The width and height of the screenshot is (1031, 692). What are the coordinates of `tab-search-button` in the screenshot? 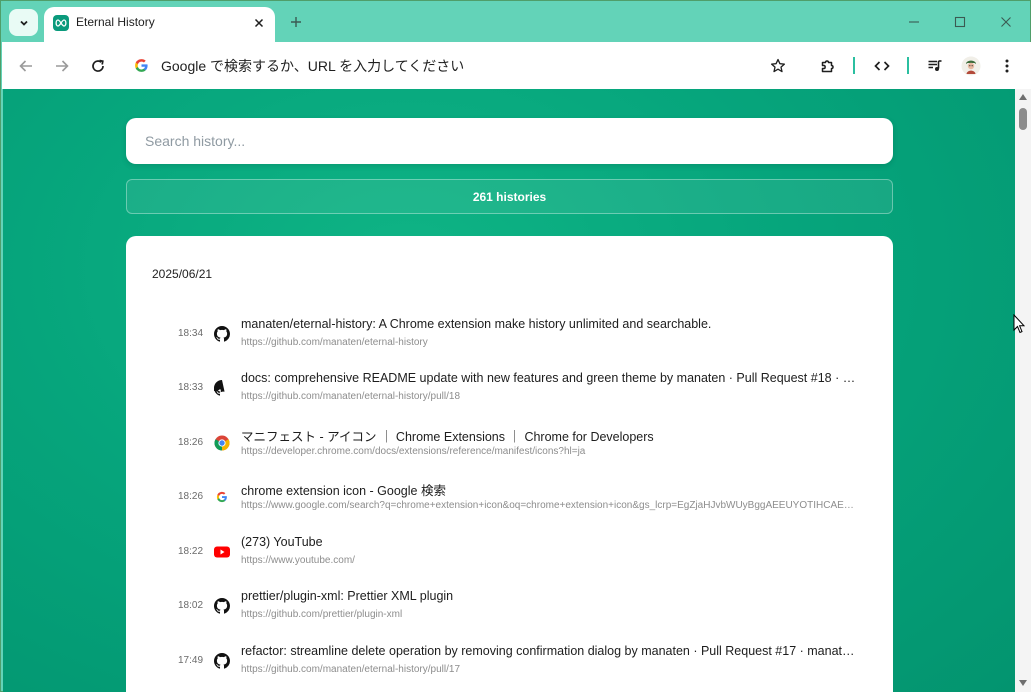 It's located at (23, 22).